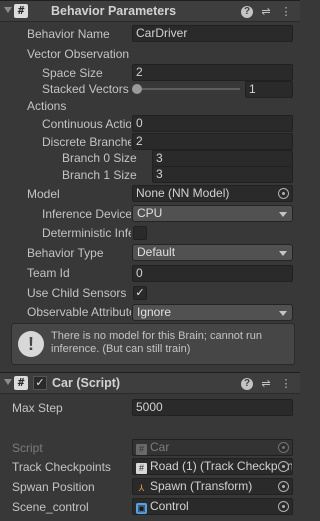 The width and height of the screenshot is (320, 521). I want to click on track-checkpoints-value: Road (1) (Track Checkpoints), so click(221, 466).